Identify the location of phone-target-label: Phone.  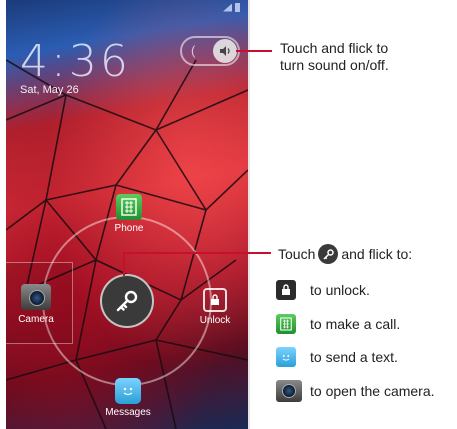
(129, 228).